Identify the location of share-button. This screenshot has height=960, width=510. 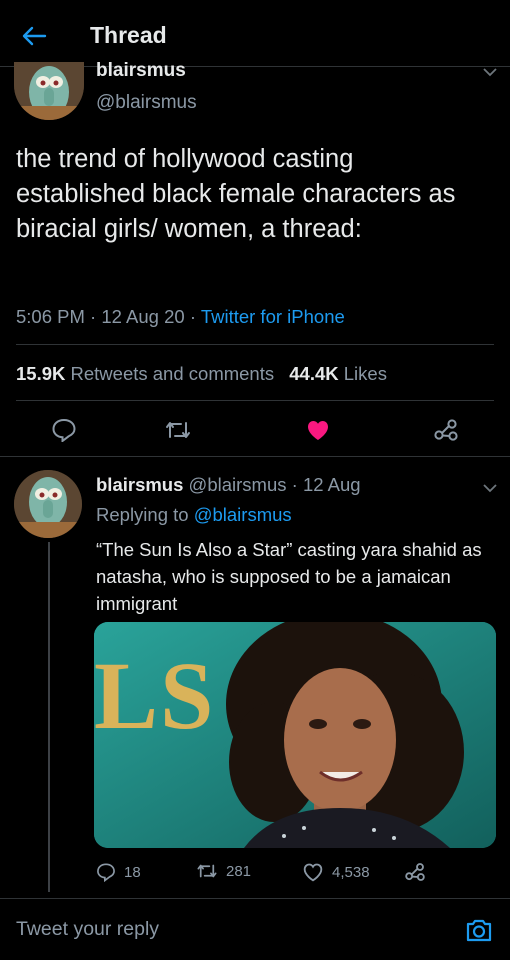
(446, 430).